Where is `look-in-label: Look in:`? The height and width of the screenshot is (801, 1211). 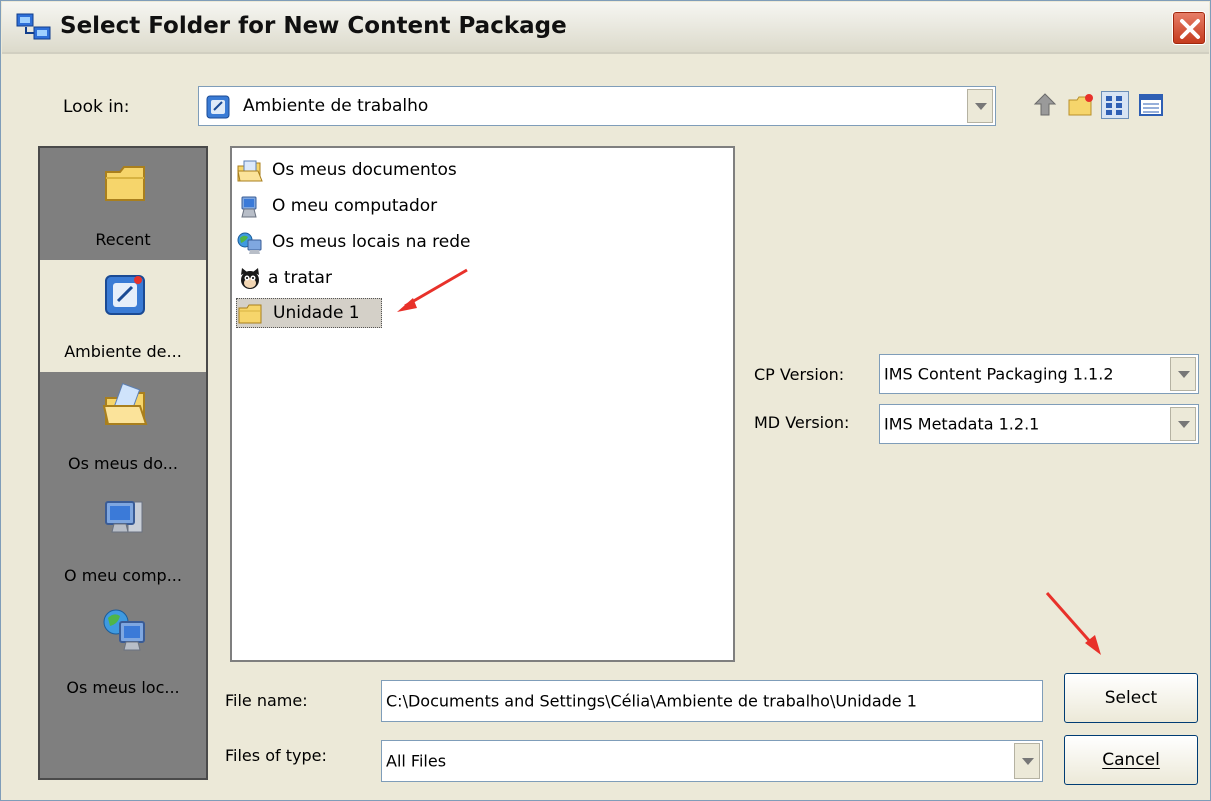 look-in-label: Look in: is located at coordinates (96, 107).